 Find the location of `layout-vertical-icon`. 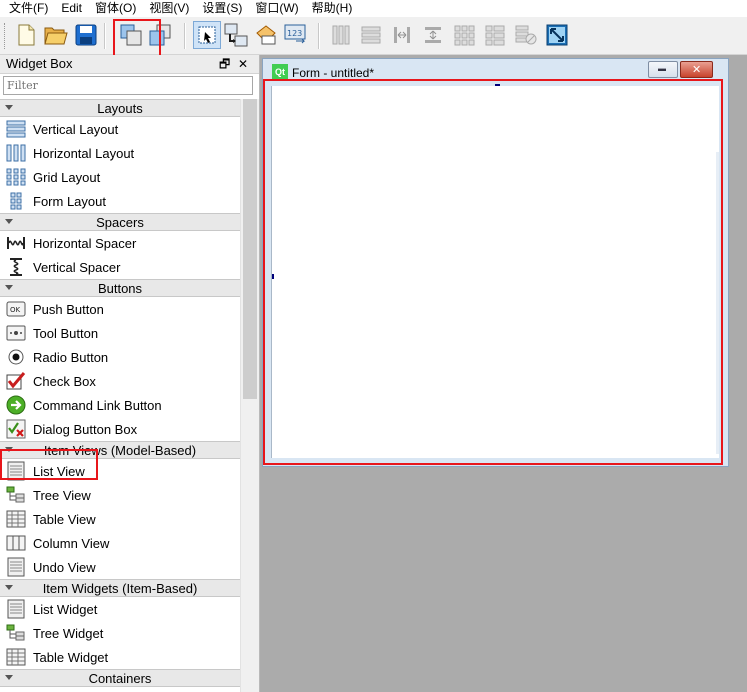

layout-vertical-icon is located at coordinates (371, 35).